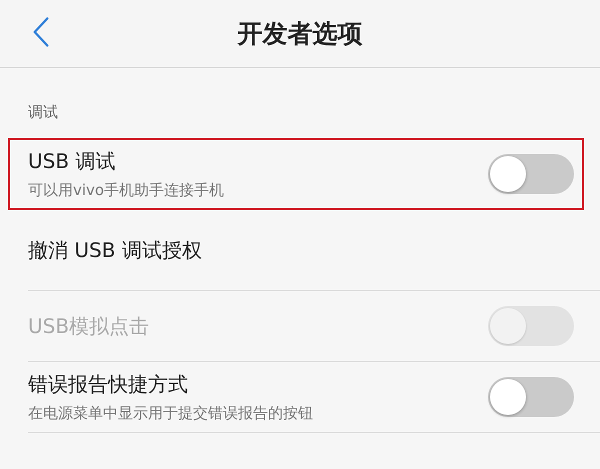  I want to click on page-title: 开发者选项, so click(300, 34).